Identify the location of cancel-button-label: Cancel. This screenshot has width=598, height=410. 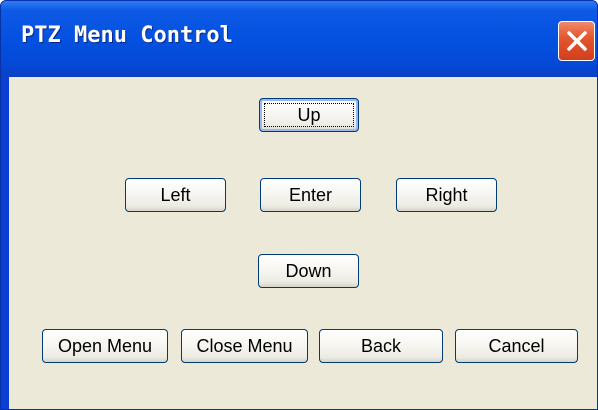
(516, 346).